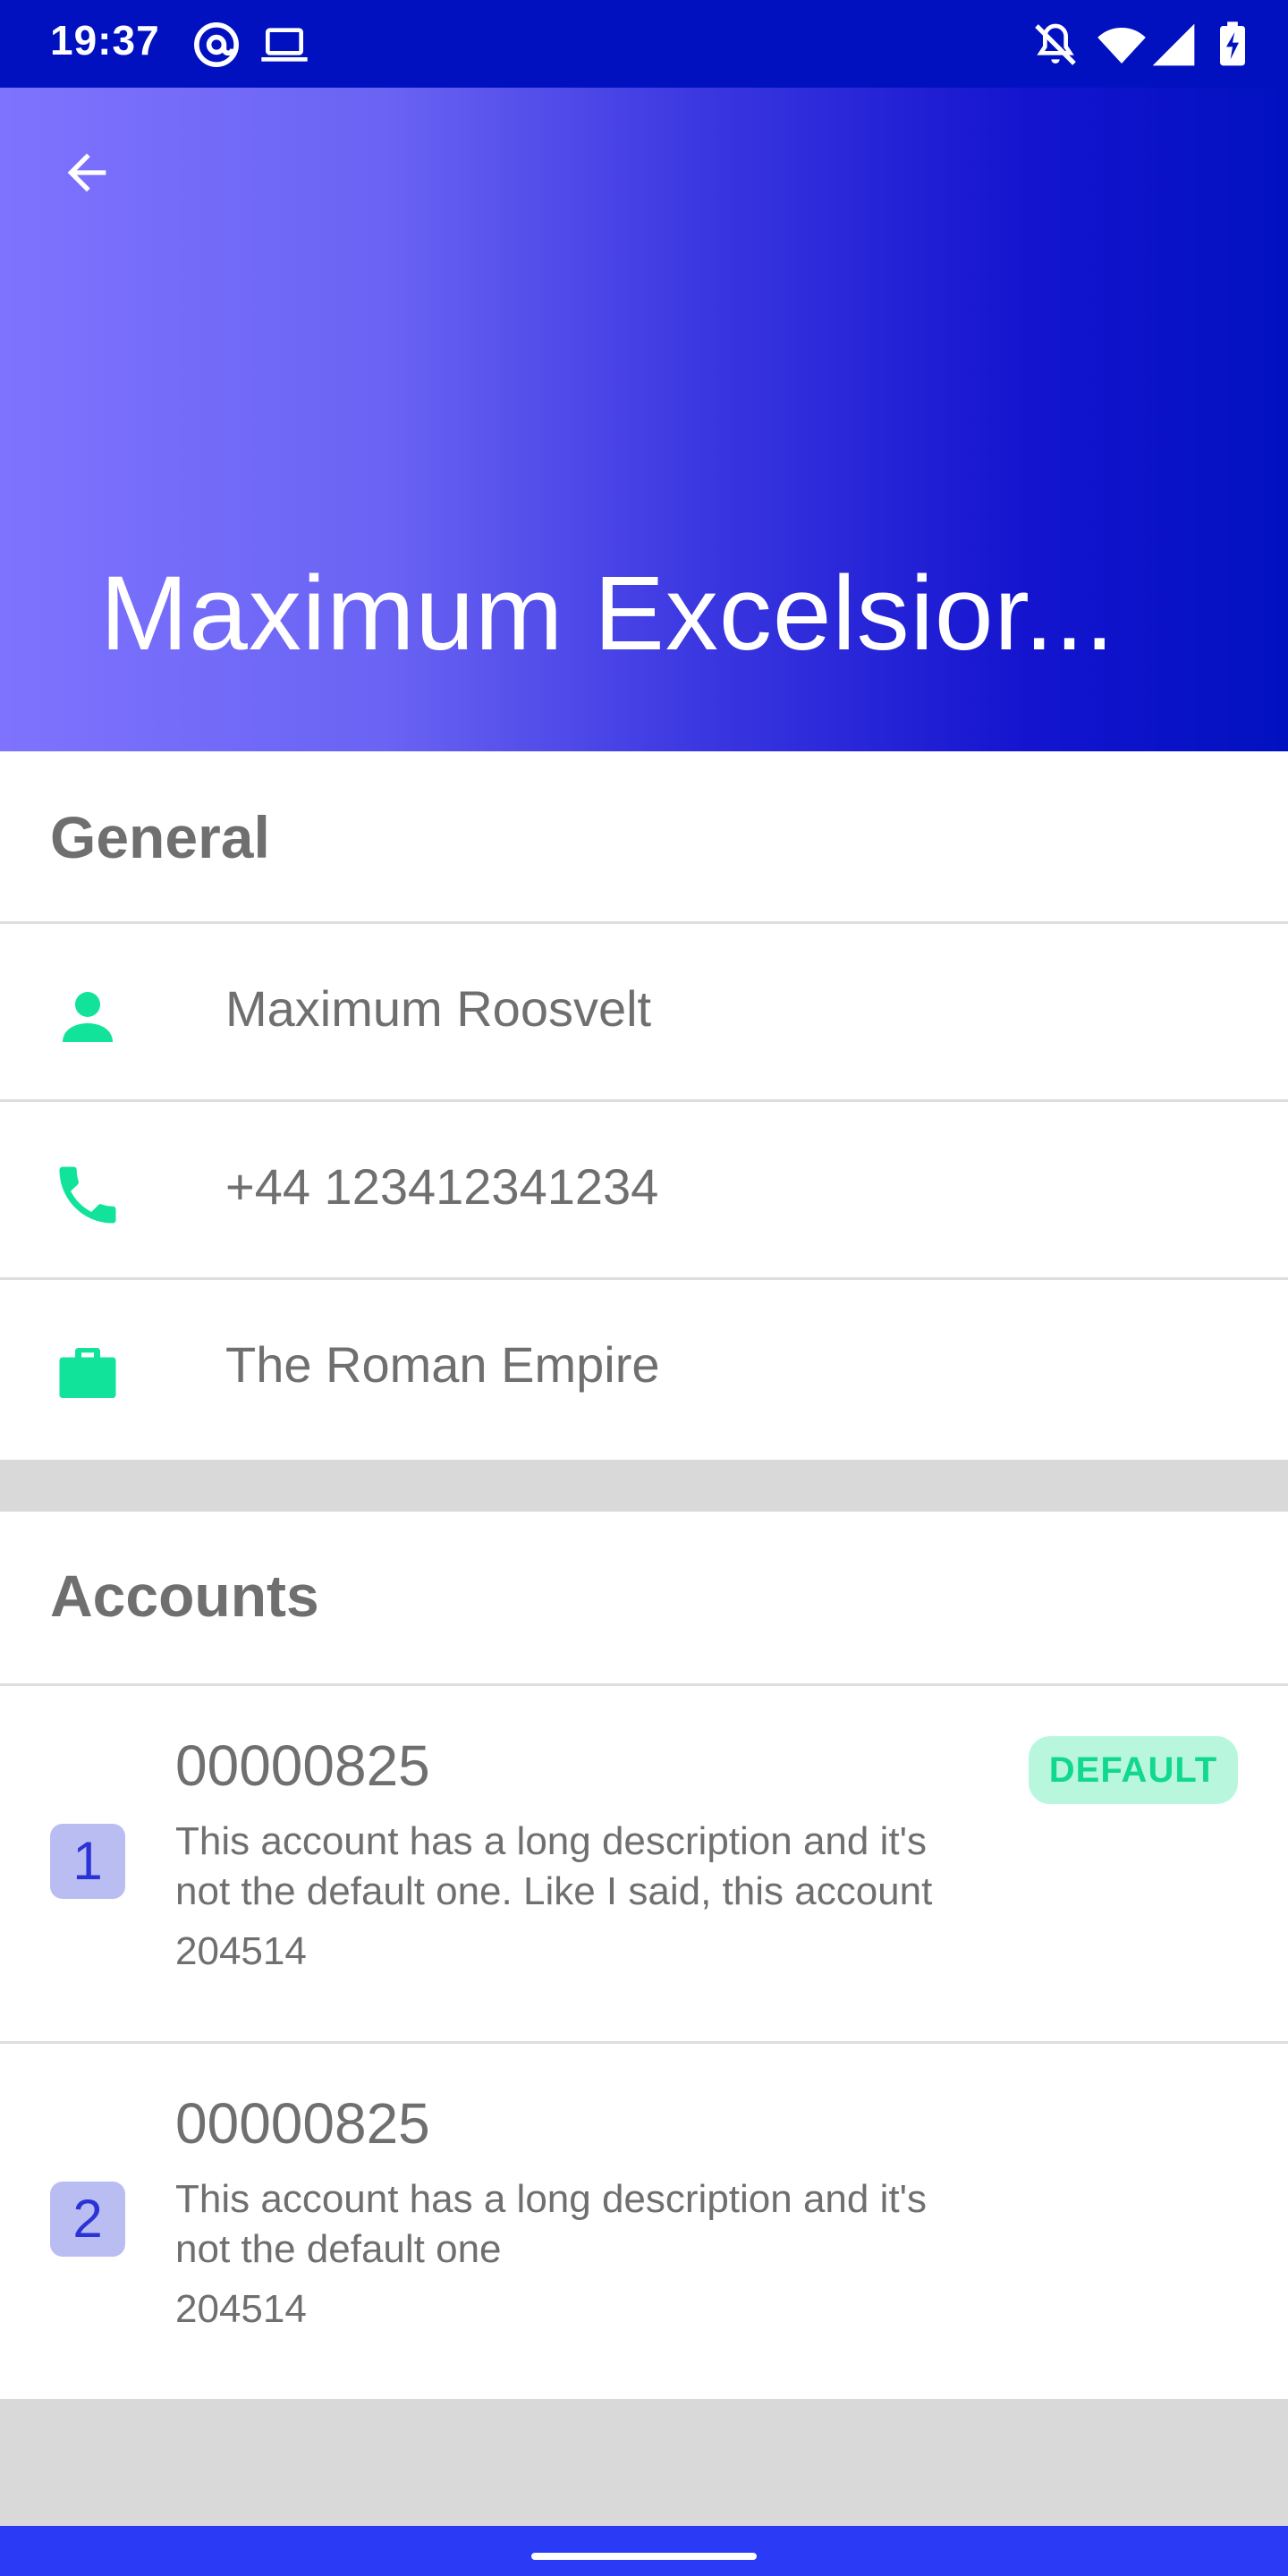  Describe the element at coordinates (184, 1596) in the screenshot. I see `section-title-accounts: Accounts` at that location.